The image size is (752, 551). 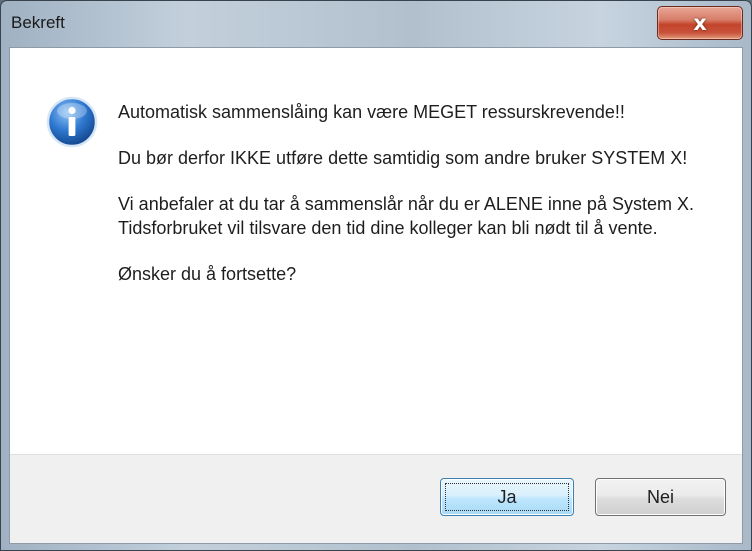 What do you see at coordinates (38, 22) in the screenshot?
I see `window-title: Bekreft` at bounding box center [38, 22].